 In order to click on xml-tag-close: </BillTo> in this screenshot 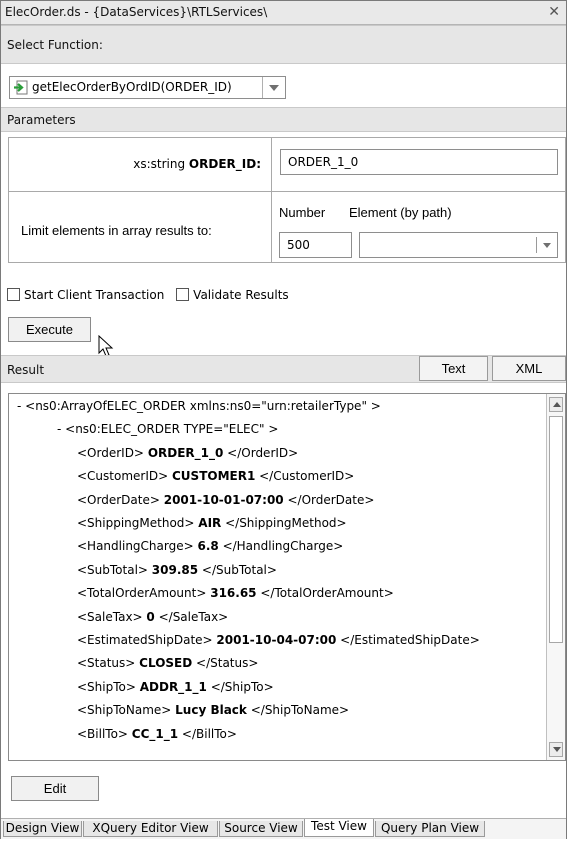, I will do `click(207, 733)`.